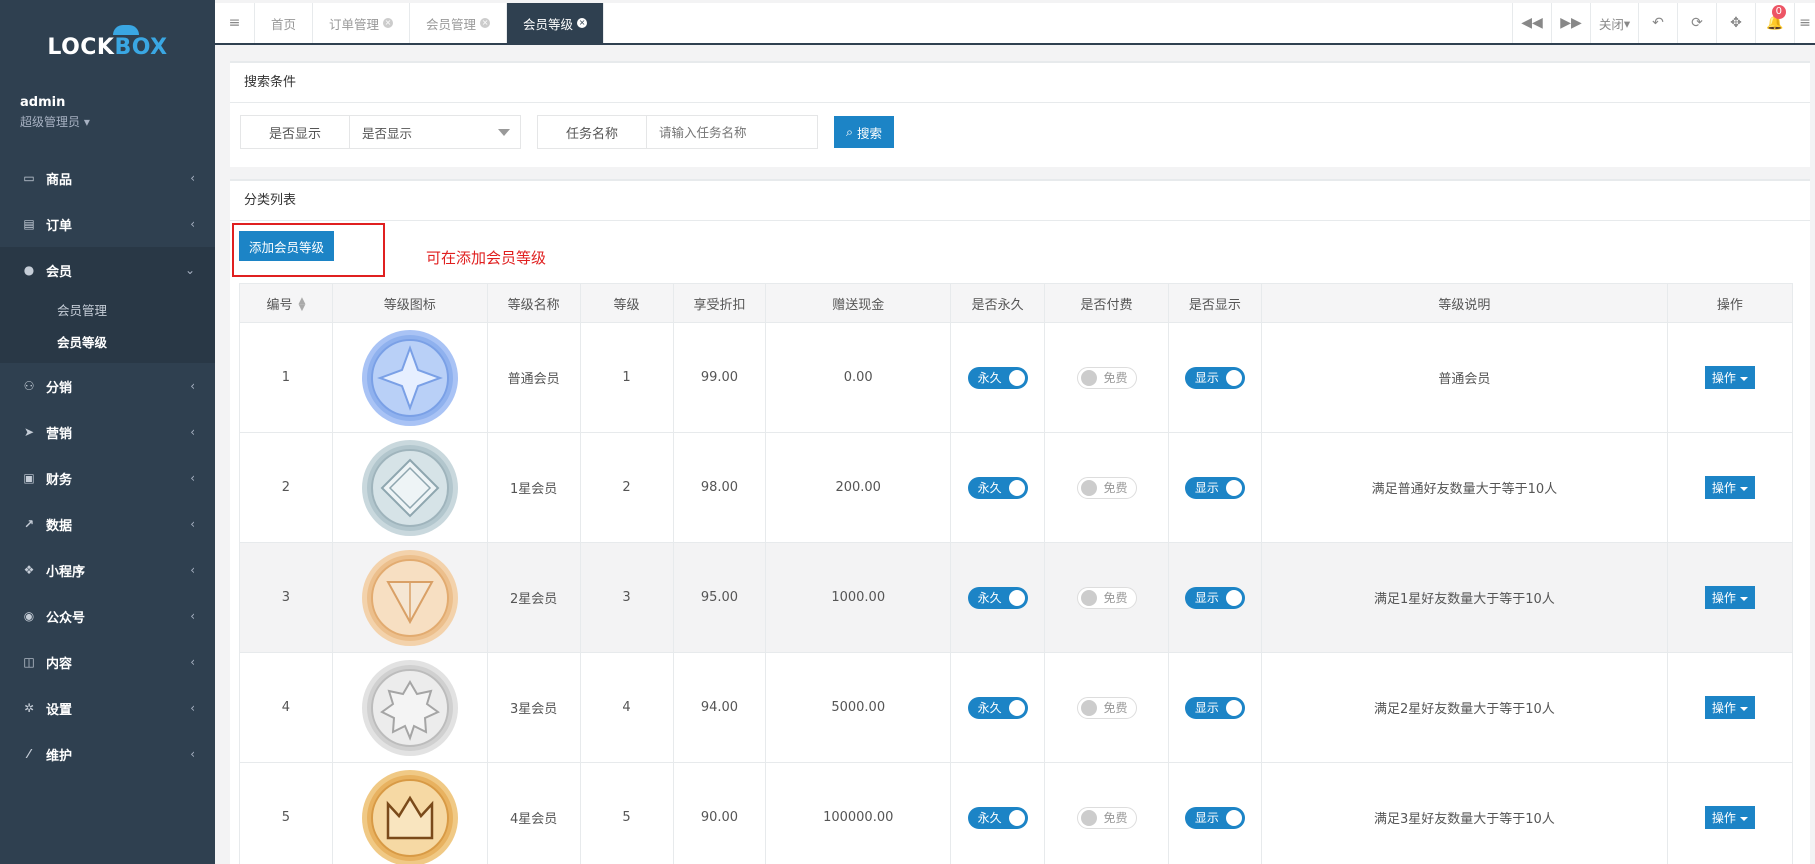 The height and width of the screenshot is (864, 1815). What do you see at coordinates (284, 23) in the screenshot?
I see `tab-home: 首页` at bounding box center [284, 23].